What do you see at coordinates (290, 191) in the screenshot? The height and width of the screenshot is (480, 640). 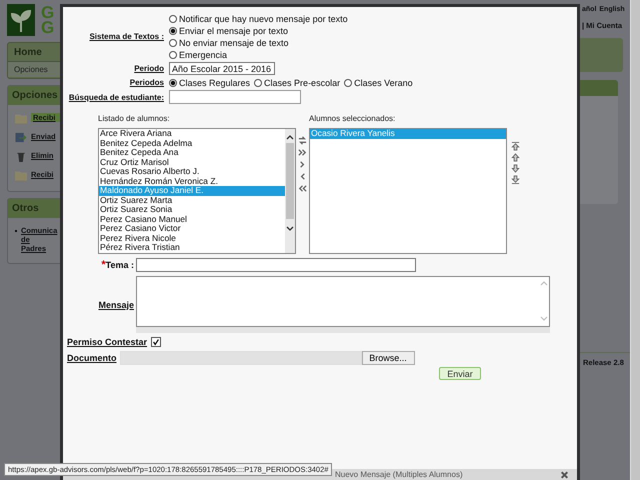 I see `list-scrollbar` at bounding box center [290, 191].